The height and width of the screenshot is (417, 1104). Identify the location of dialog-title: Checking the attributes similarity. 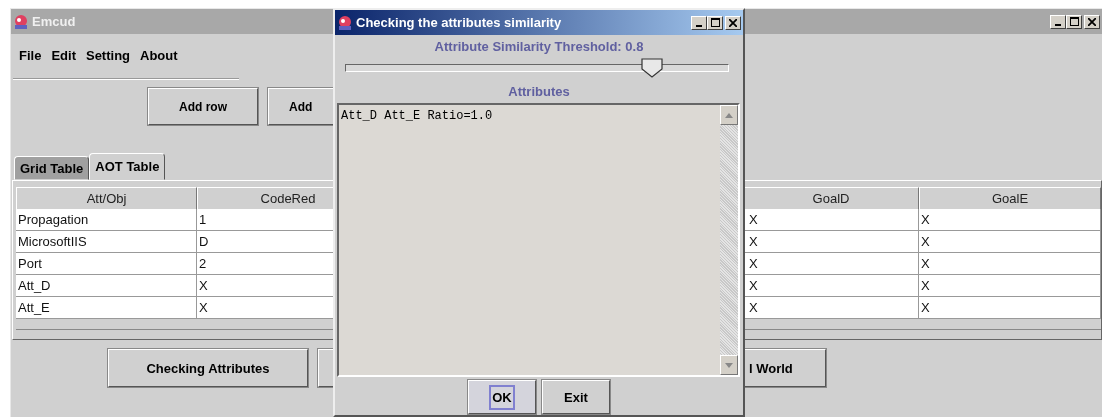
(459, 22).